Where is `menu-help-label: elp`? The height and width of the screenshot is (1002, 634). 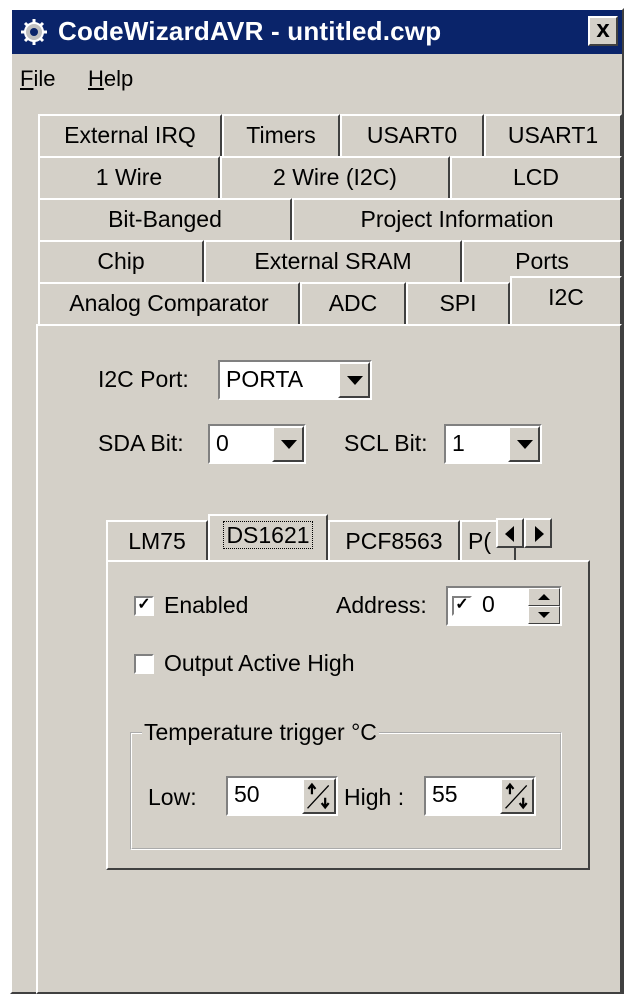
menu-help-label: elp is located at coordinates (118, 78).